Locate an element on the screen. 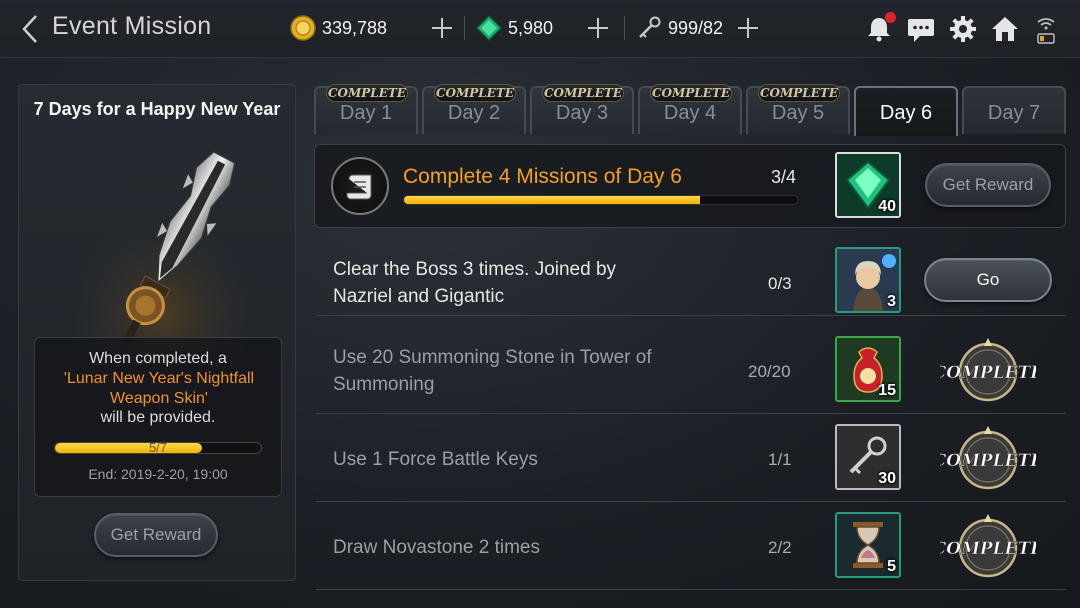  daily-mission-progress-fill is located at coordinates (552, 200).